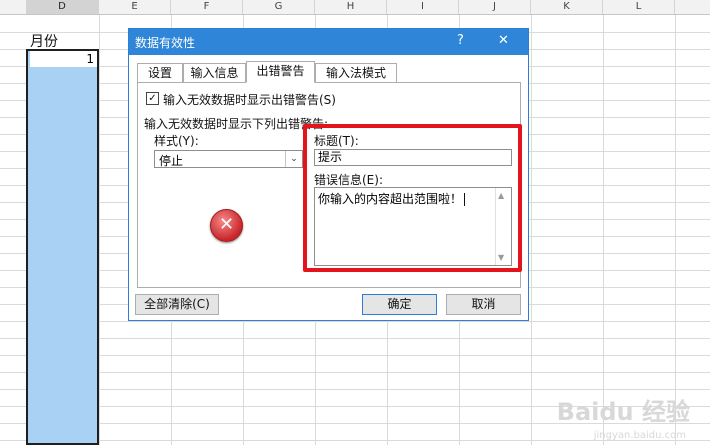  Describe the element at coordinates (176, 141) in the screenshot. I see `style-label: 样式(Y):` at that location.